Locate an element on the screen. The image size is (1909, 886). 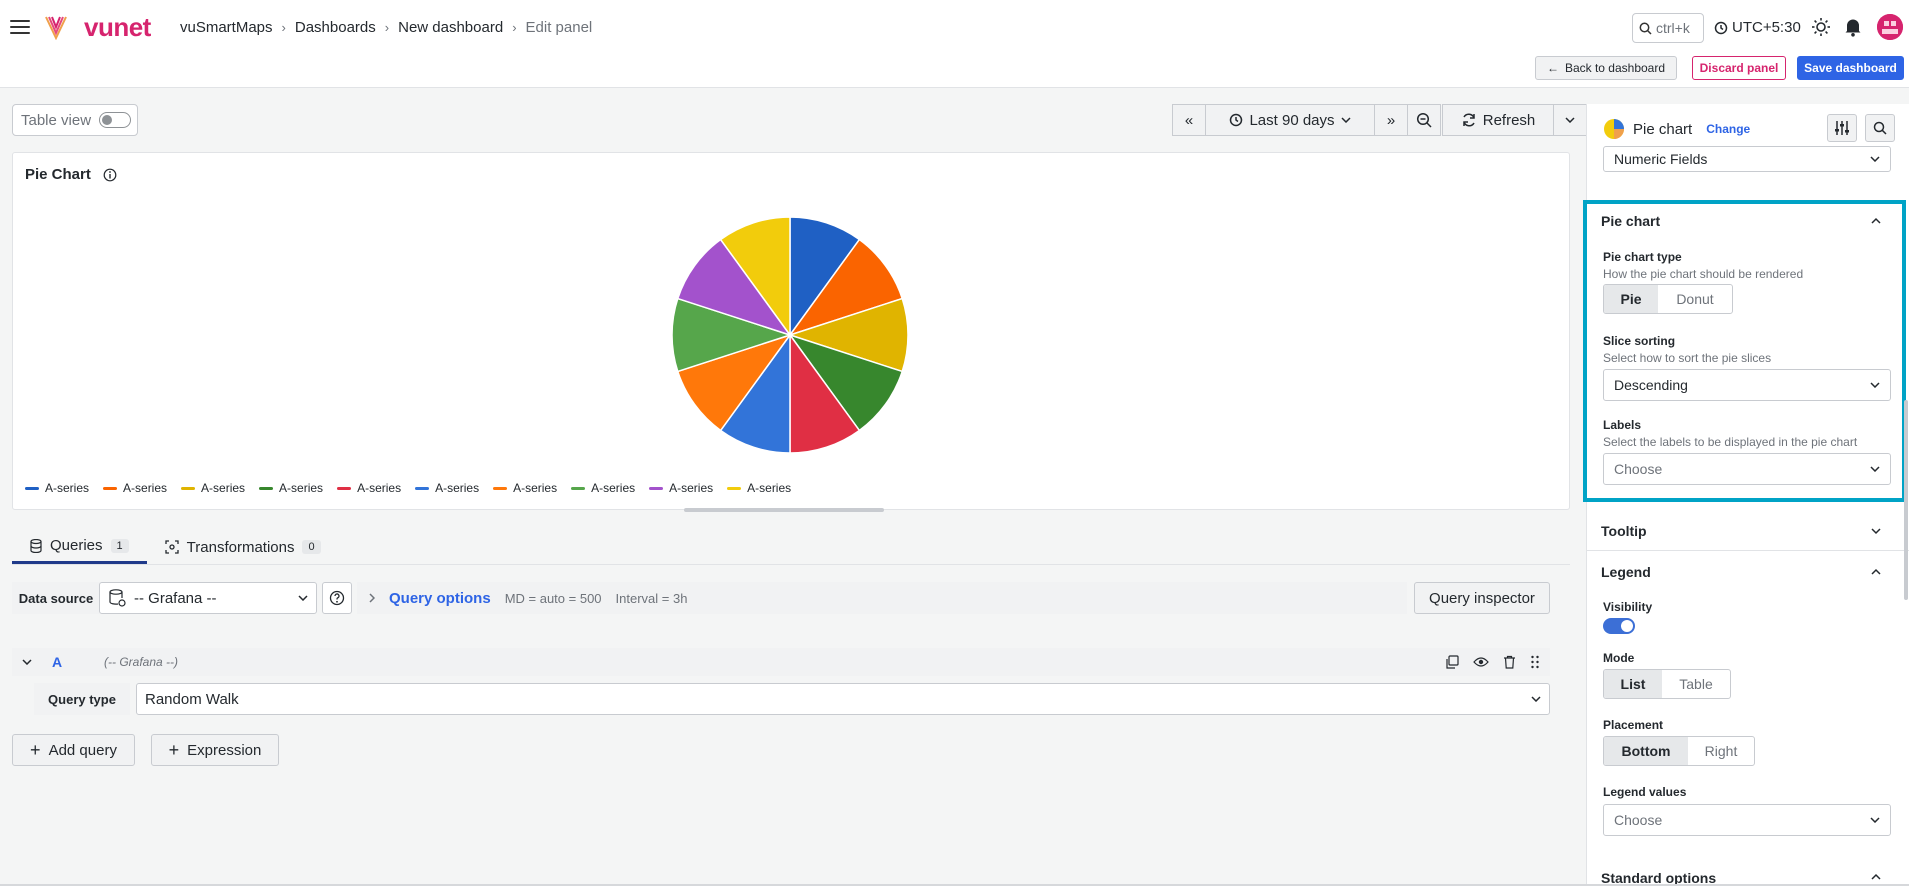
table-view-label: Table view is located at coordinates (56, 120).